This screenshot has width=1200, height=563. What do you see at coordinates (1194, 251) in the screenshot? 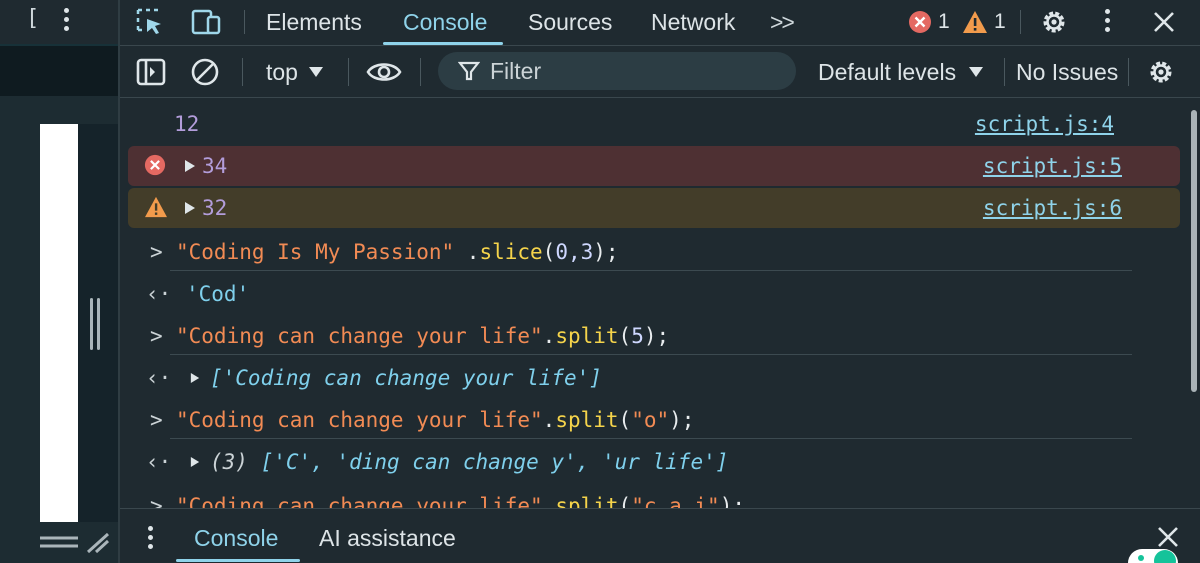
I see `scrollbar-thumb` at bounding box center [1194, 251].